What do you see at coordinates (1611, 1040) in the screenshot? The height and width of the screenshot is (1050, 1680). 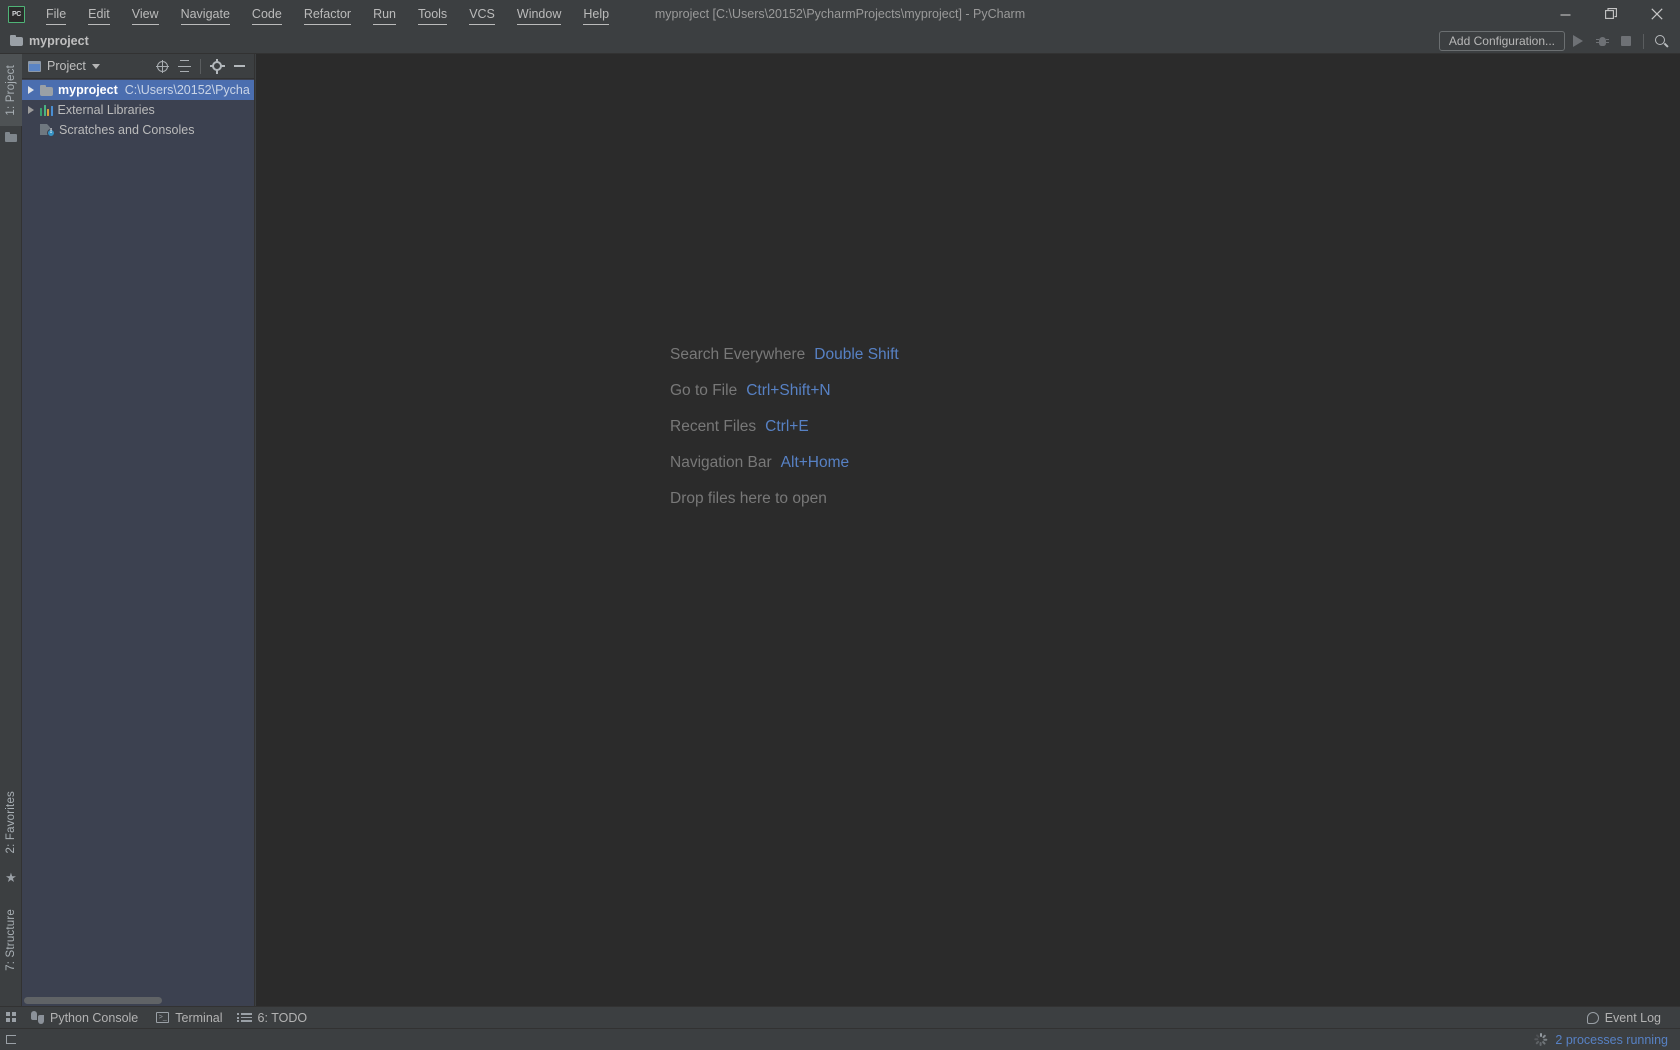 I see `processes-running-label: 2 processes running` at bounding box center [1611, 1040].